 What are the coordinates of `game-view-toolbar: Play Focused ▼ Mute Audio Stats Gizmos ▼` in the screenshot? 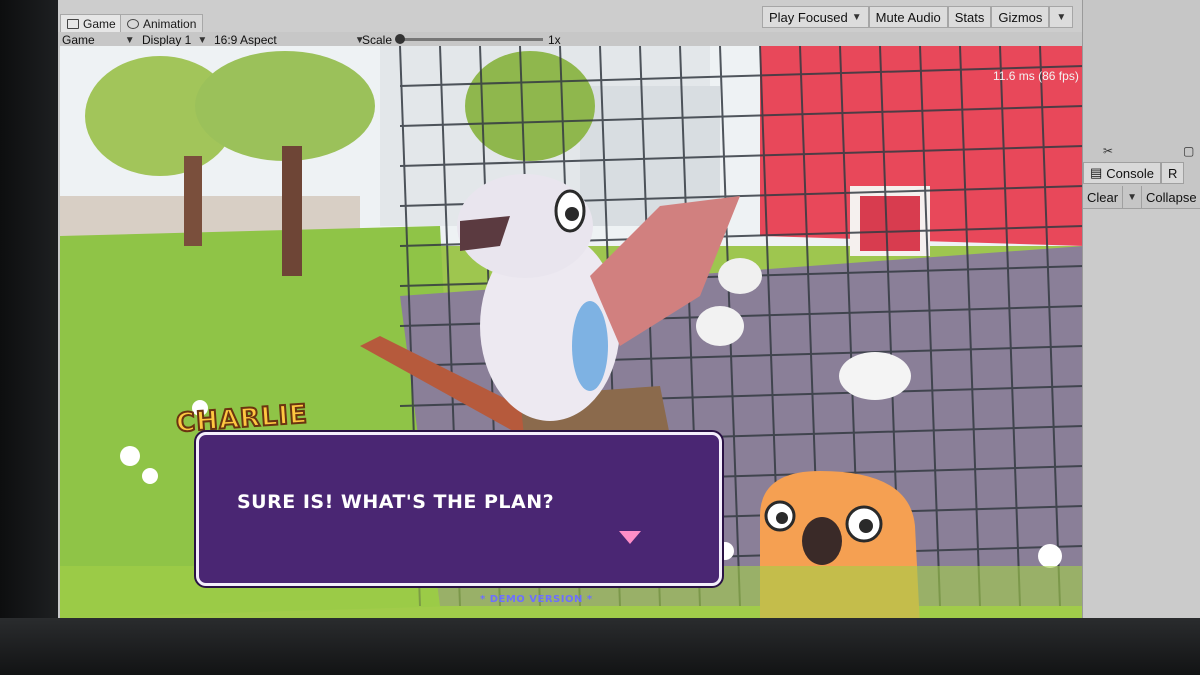 It's located at (918, 17).